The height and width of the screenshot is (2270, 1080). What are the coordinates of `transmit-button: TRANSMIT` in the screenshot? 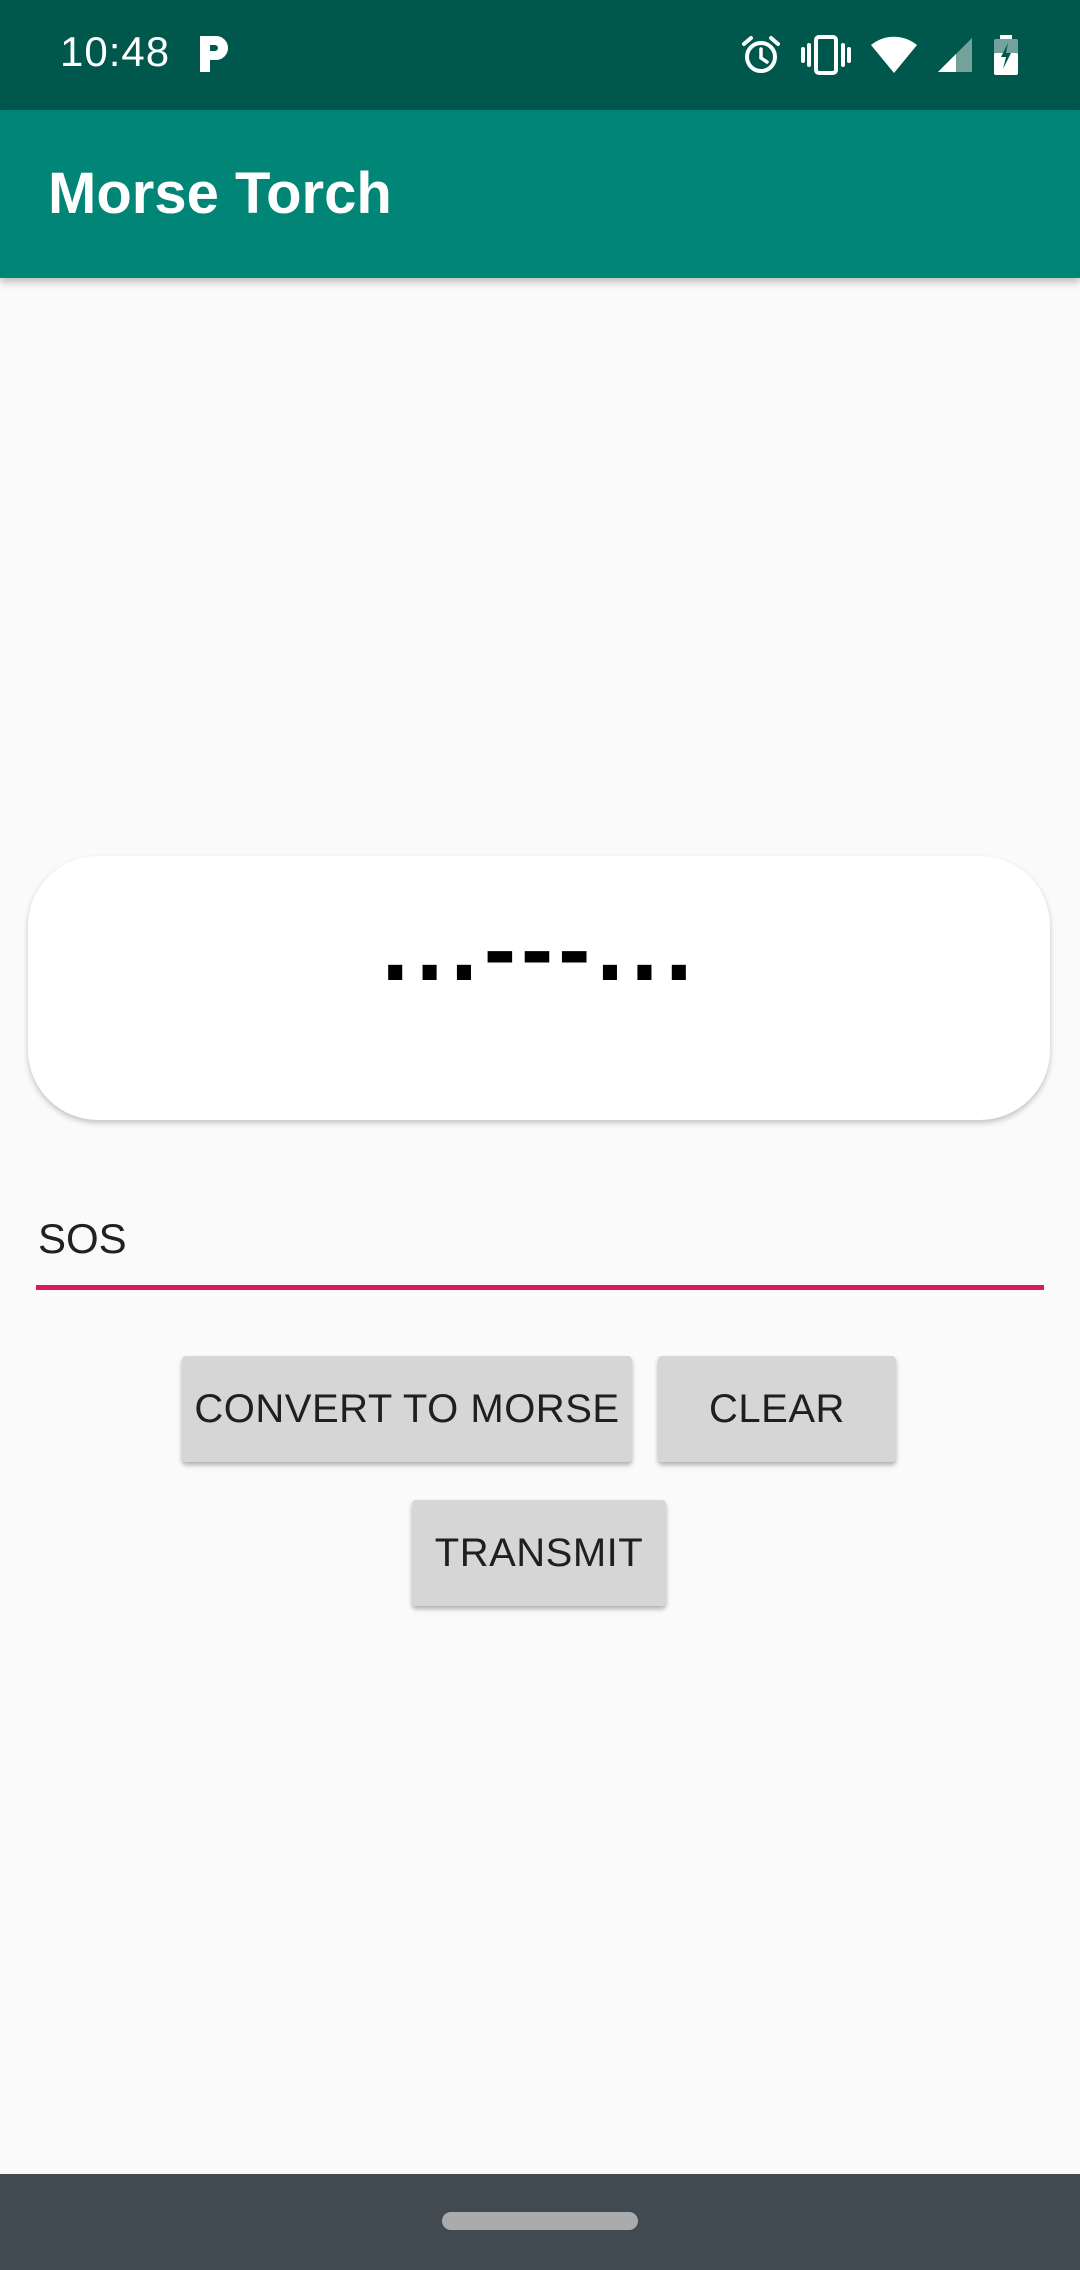 It's located at (539, 1553).